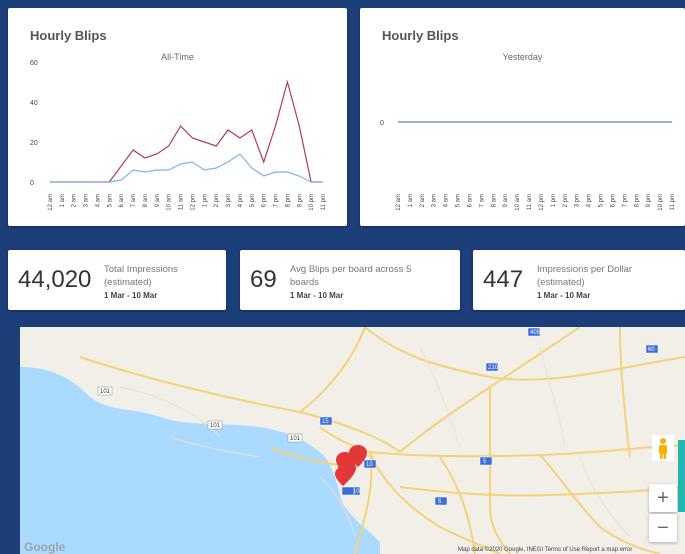 The height and width of the screenshot is (554, 685). I want to click on highway-shield-label: 210, so click(493, 368).